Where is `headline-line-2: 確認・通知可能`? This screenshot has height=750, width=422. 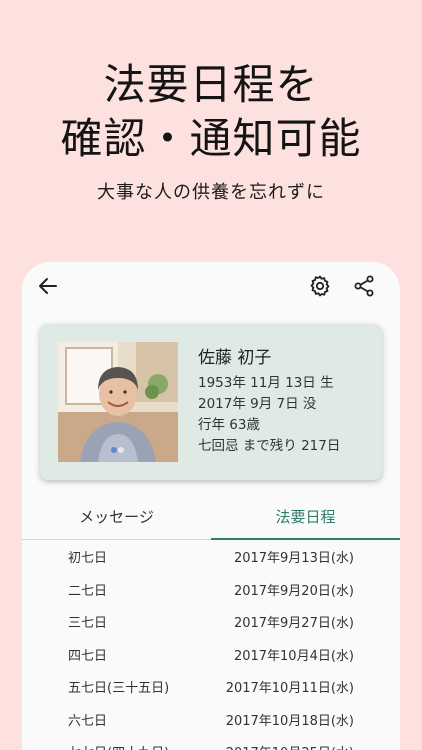
headline-line-2: 確認・通知可能 is located at coordinates (211, 138).